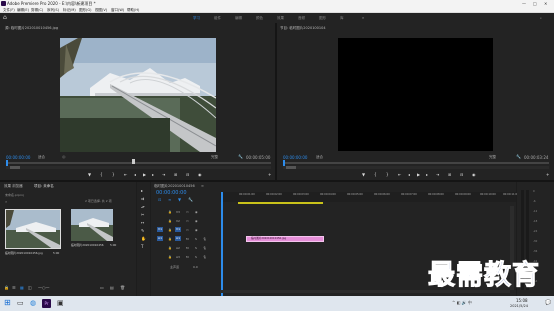 This screenshot has height=311, width=554. Describe the element at coordinates (474, 174) in the screenshot. I see `program-export-frame-icon: ◉` at that location.